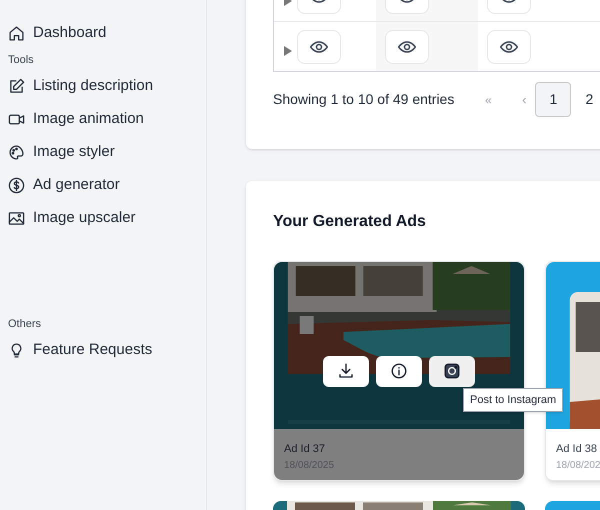  I want to click on image-icon, so click(16, 218).